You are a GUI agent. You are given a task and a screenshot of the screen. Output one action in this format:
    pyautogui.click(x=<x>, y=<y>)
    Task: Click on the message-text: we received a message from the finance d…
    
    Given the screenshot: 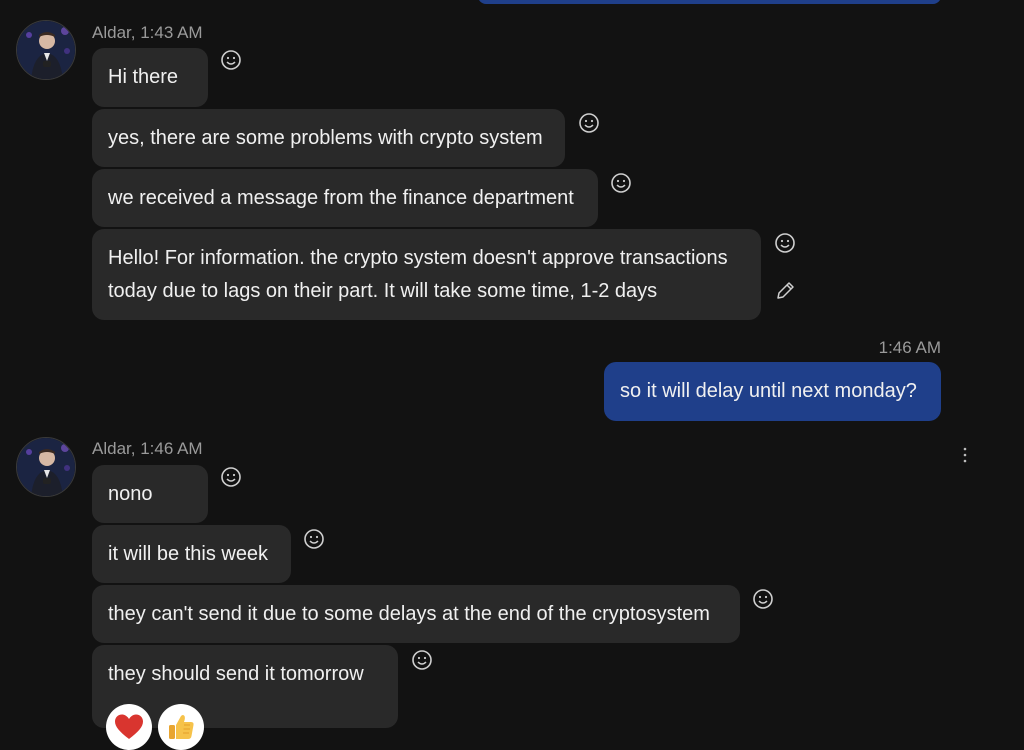 What is the action you would take?
    pyautogui.click(x=341, y=198)
    